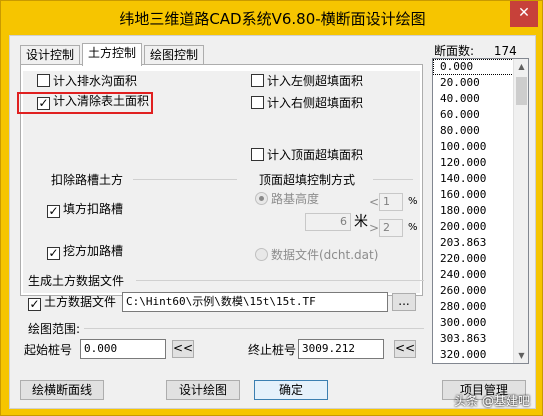  Describe the element at coordinates (307, 81) in the screenshot. I see `left-overfill-checkbox: 计入左侧超填面积` at that location.